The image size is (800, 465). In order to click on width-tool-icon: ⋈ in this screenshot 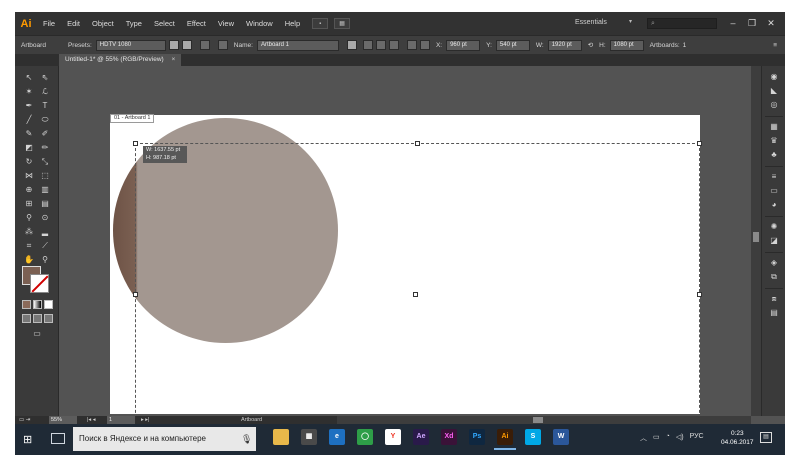, I will do `click(29, 175)`.